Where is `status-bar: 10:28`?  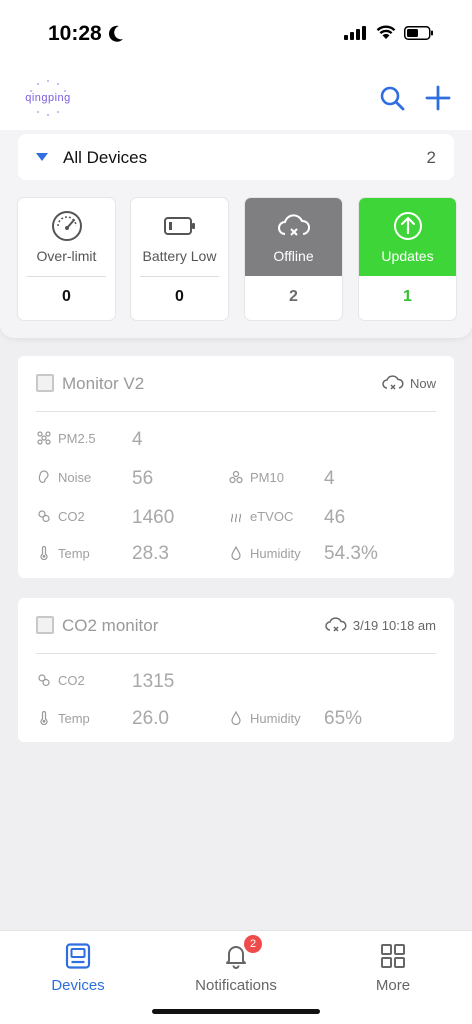
status-bar: 10:28 is located at coordinates (236, 35).